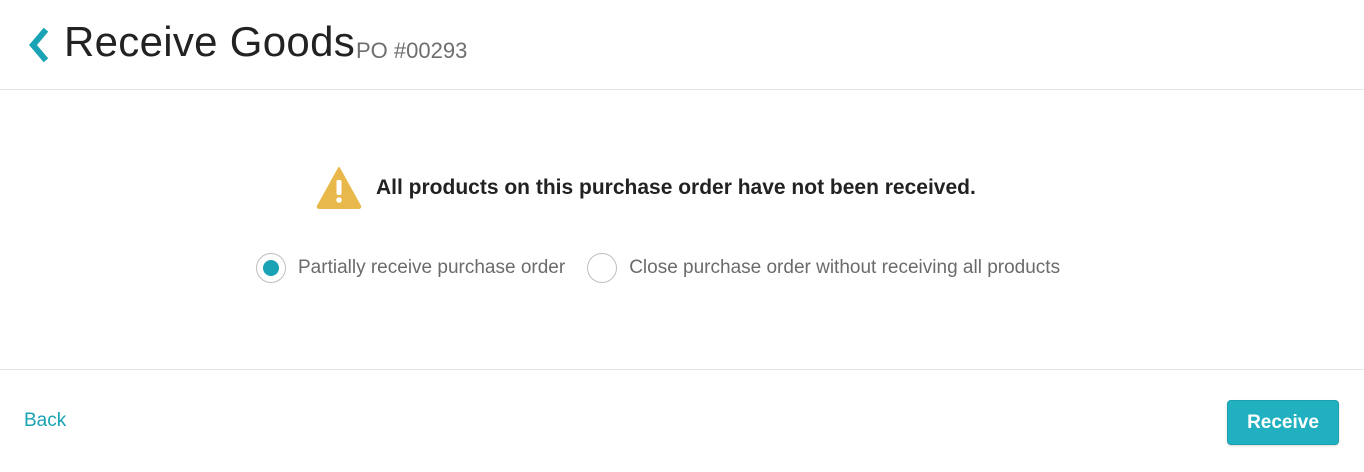  I want to click on partially-receive-label: Partially receive purchase order, so click(431, 268).